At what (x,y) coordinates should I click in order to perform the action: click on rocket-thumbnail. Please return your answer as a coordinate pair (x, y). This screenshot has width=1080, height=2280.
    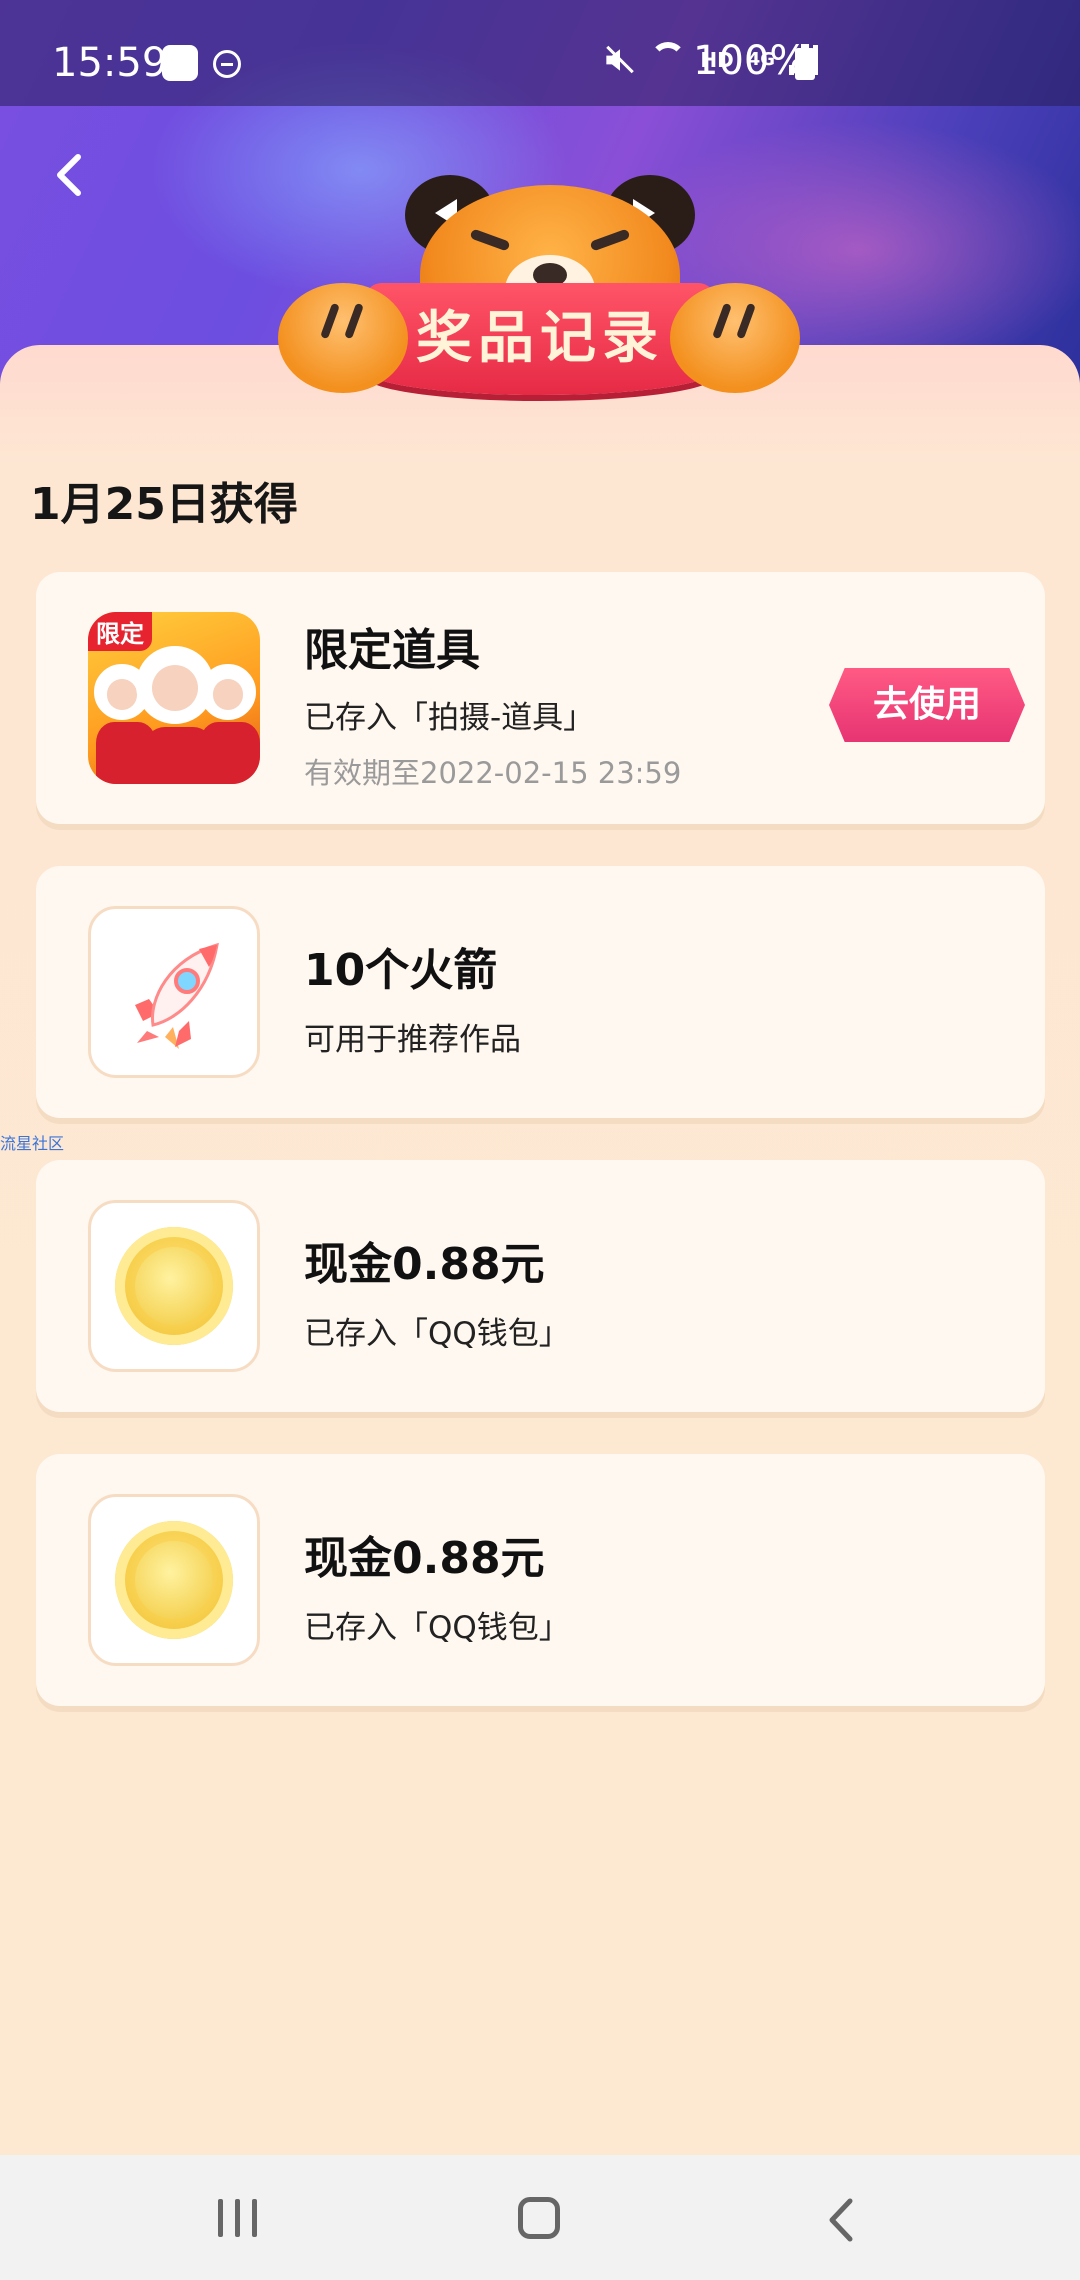
    Looking at the image, I should click on (174, 992).